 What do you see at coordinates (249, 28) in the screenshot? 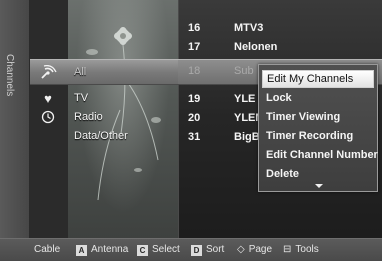
I see `channel-name: MTV3` at bounding box center [249, 28].